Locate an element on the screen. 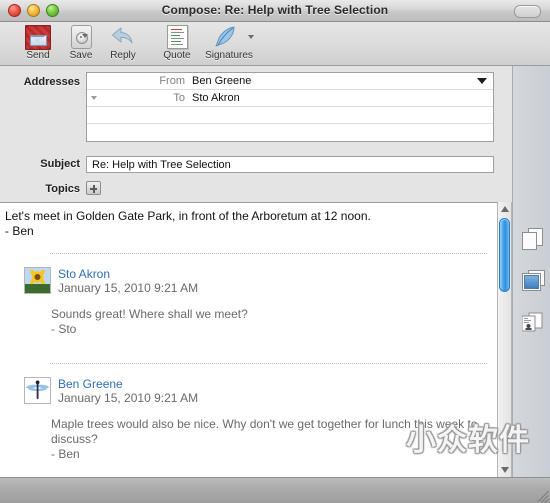  scroll-up-arrow-icon is located at coordinates (504, 209).